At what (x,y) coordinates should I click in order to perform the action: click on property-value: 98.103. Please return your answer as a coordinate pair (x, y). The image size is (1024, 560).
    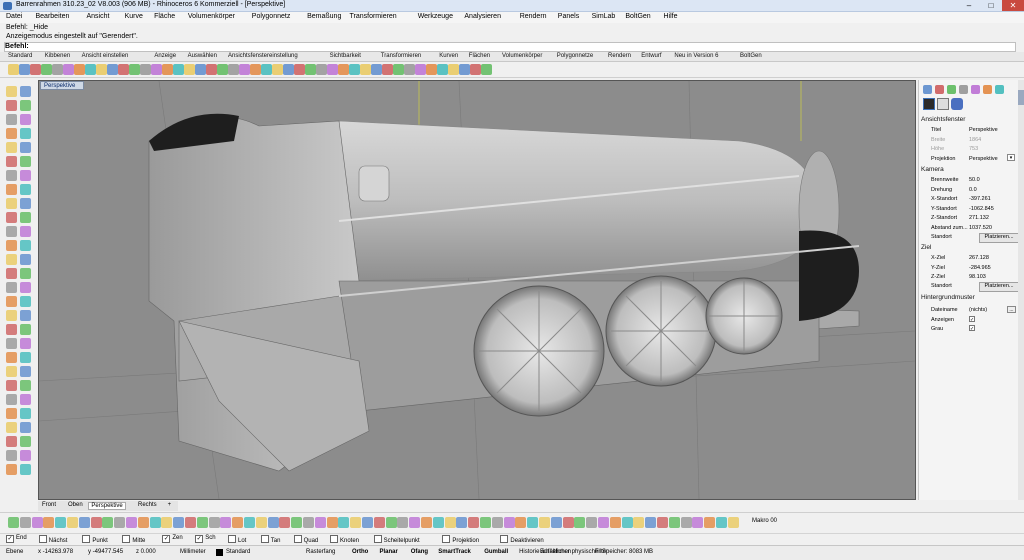
    Looking at the image, I should click on (977, 277).